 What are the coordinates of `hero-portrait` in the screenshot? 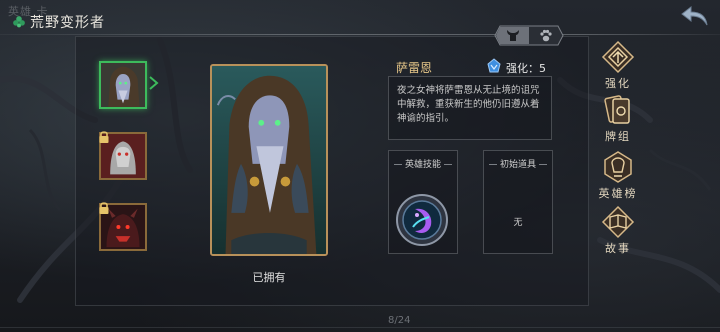 It's located at (269, 160).